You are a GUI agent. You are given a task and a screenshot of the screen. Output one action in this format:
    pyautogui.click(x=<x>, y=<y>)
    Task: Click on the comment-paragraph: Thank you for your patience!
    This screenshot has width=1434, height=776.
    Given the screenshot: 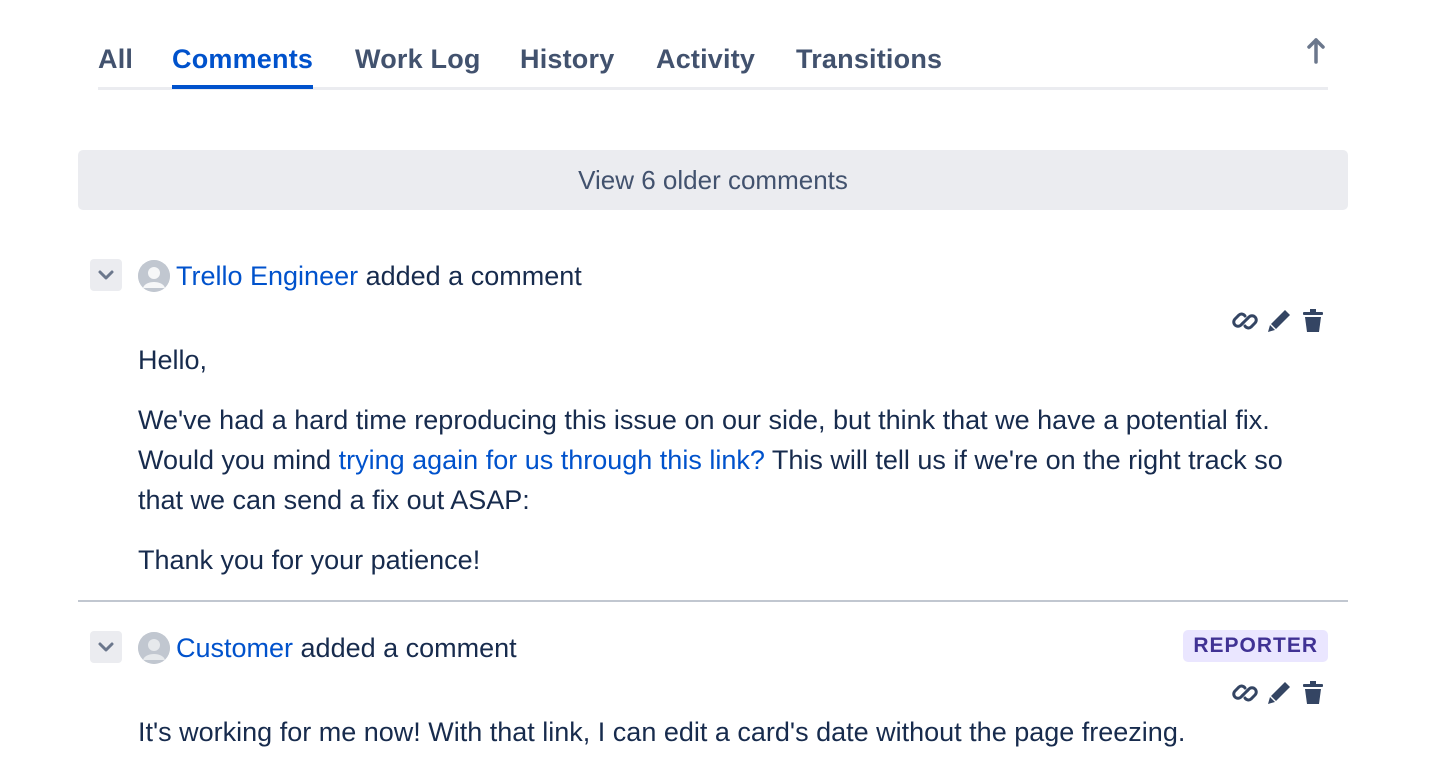 What is the action you would take?
    pyautogui.click(x=309, y=560)
    